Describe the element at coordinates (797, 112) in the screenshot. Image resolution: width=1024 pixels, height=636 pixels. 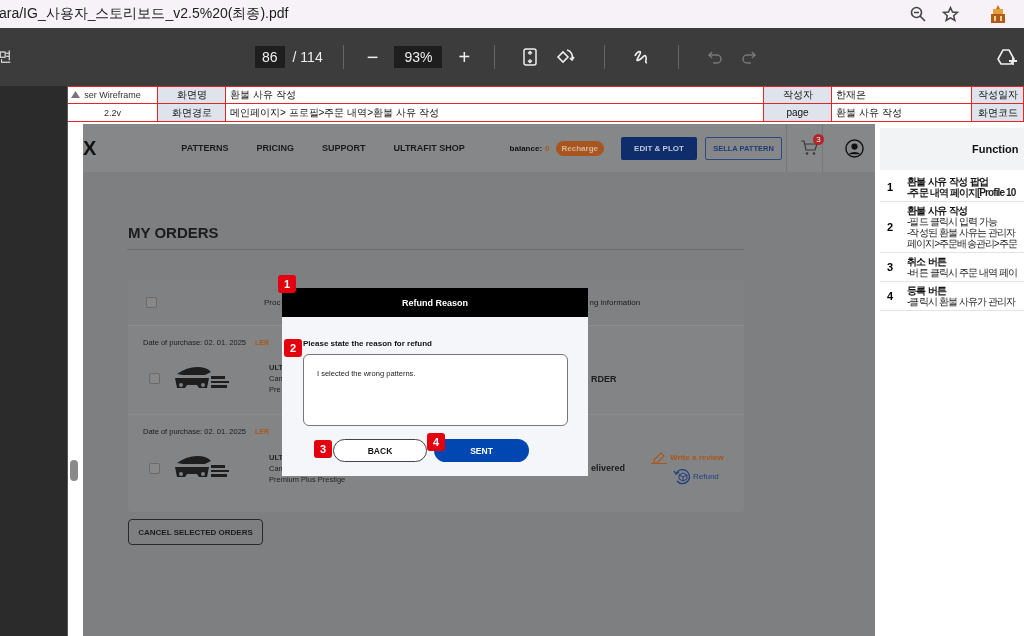
I see `table-cell: page` at that location.